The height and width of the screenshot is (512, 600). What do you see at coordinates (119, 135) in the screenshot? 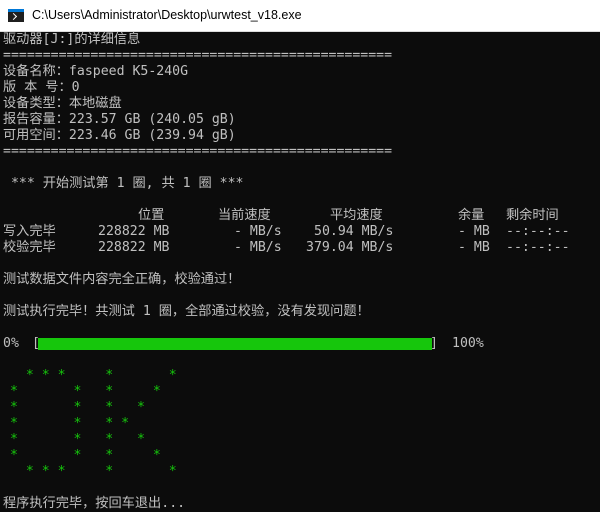
I see `available-space: 可用空间：223.46 GB (239.94 gB)` at bounding box center [119, 135].